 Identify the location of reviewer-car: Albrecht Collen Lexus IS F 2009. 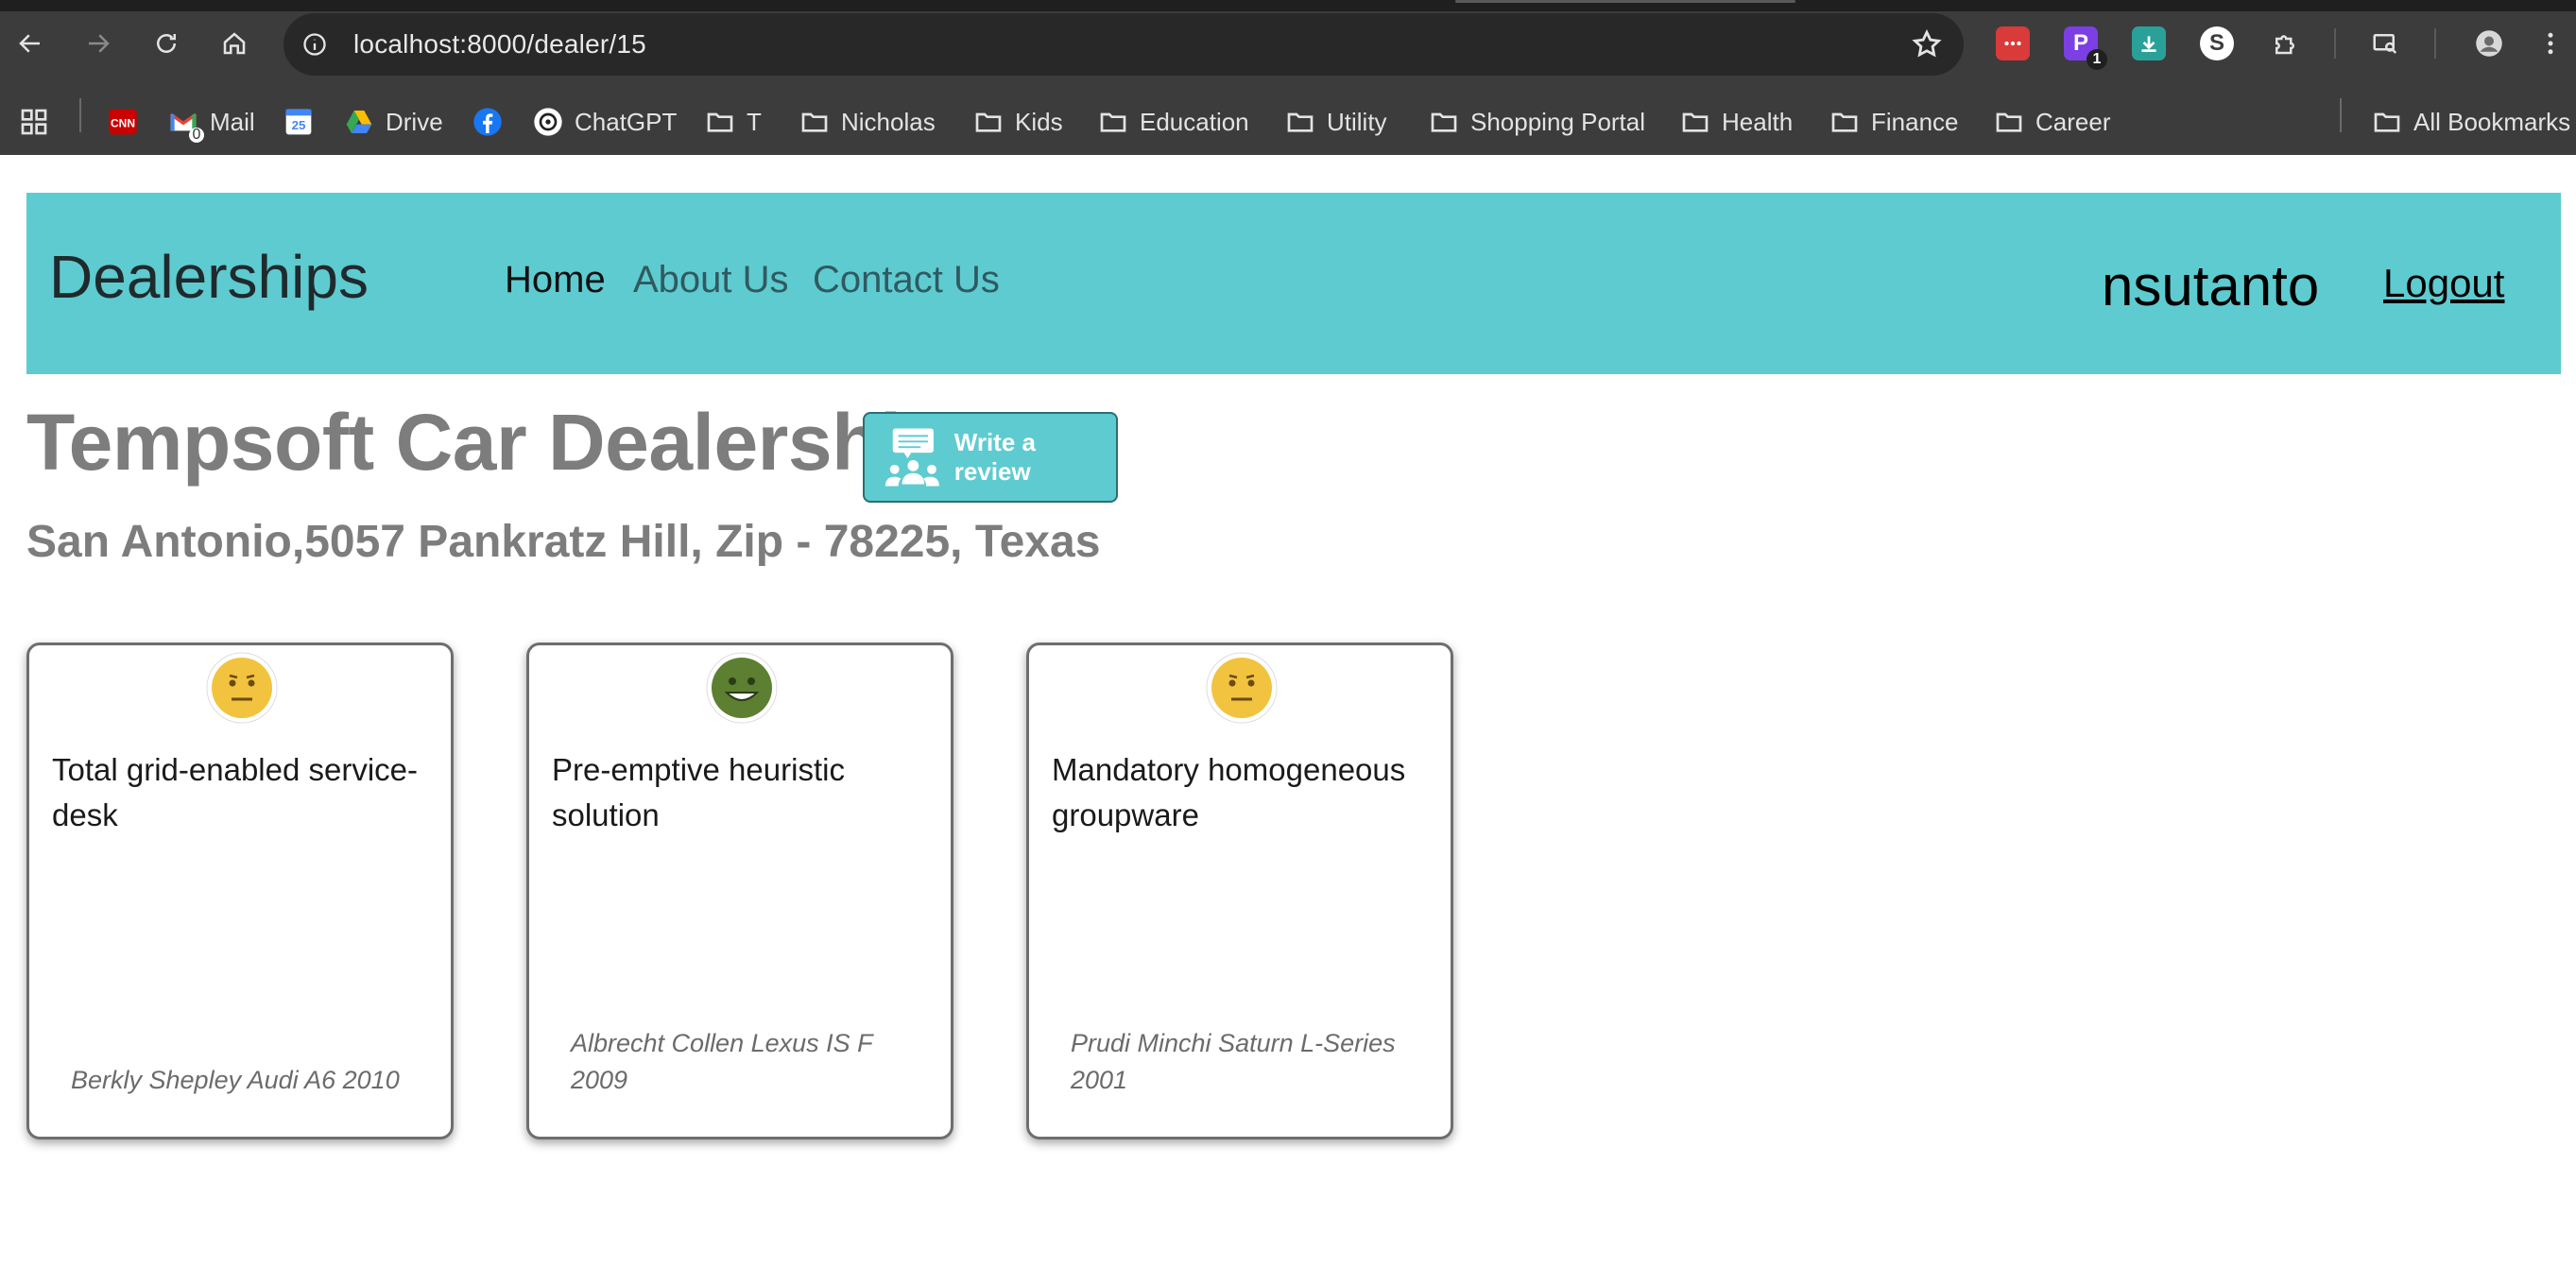
(722, 1061).